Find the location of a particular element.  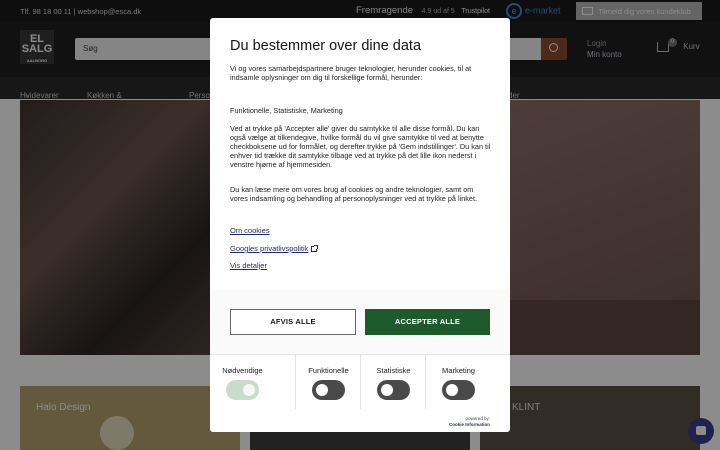

accept-all-button: ACCEPTER ALLE is located at coordinates (427, 322).